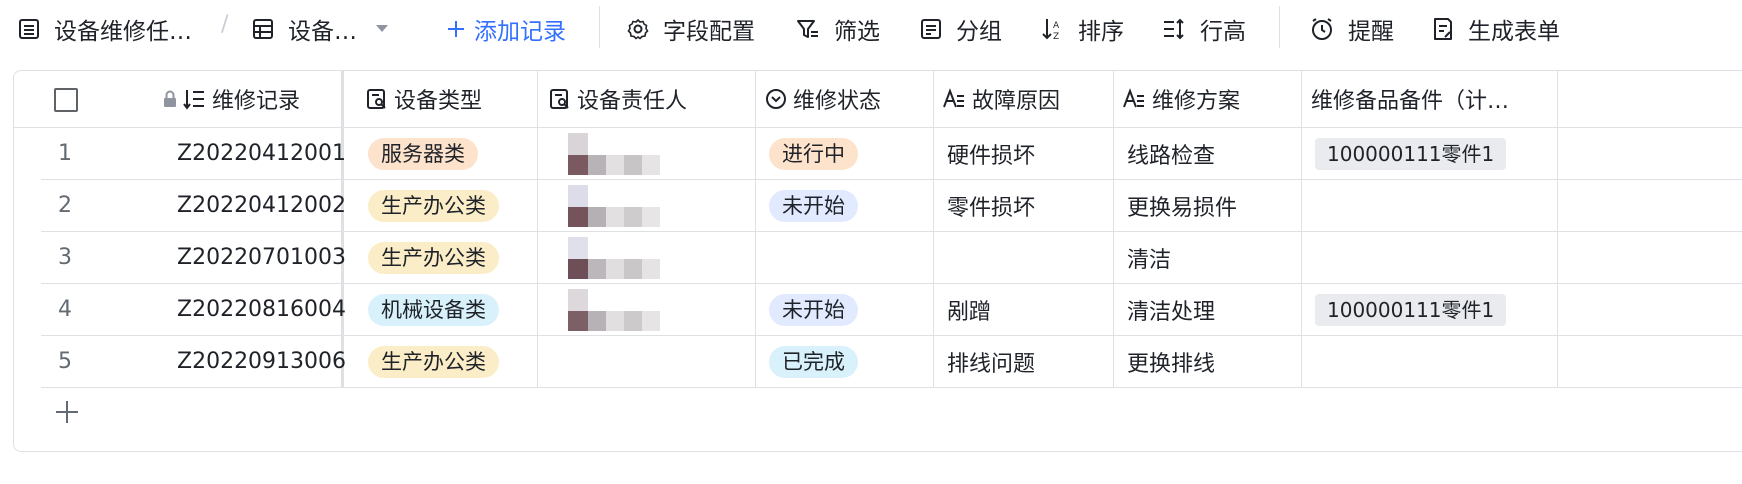 Image resolution: width=1742 pixels, height=484 pixels. I want to click on column-header-fault: 故障原因, so click(1001, 99).